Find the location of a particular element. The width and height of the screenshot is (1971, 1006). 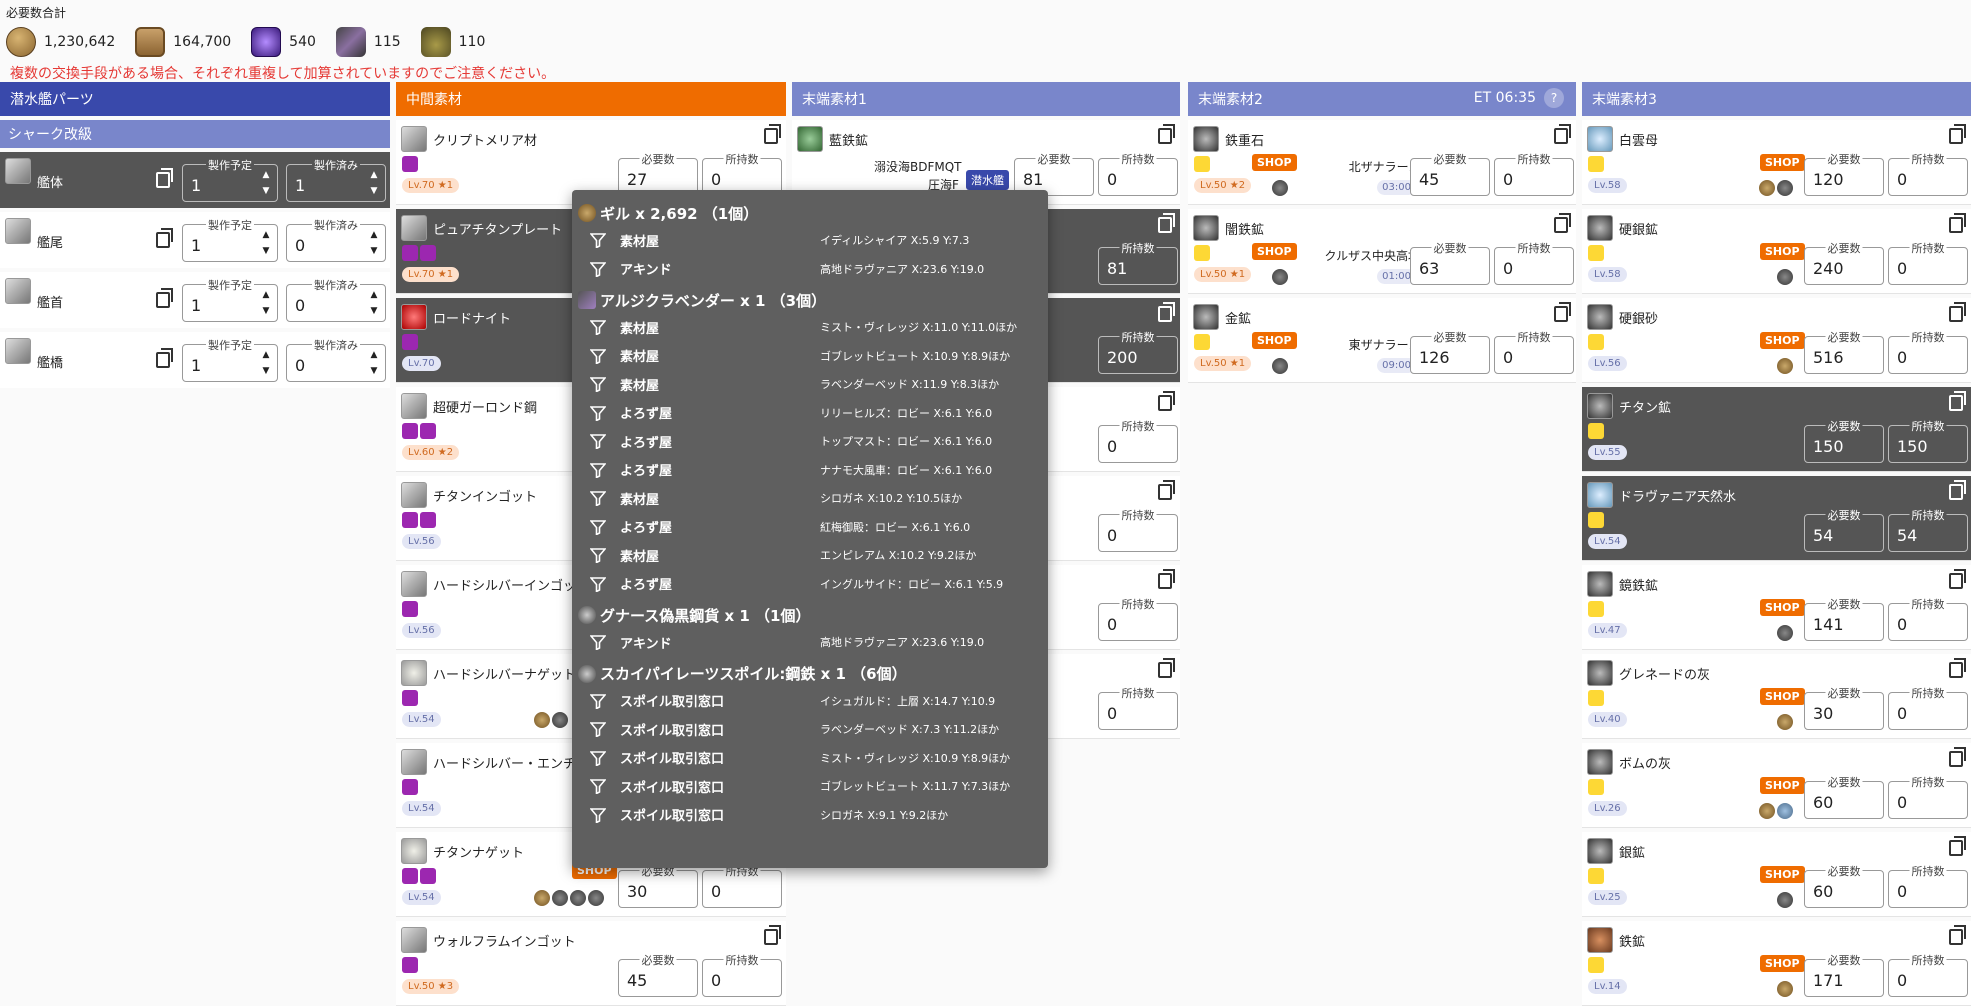

number-field: 必要数 63 is located at coordinates (1450, 262).